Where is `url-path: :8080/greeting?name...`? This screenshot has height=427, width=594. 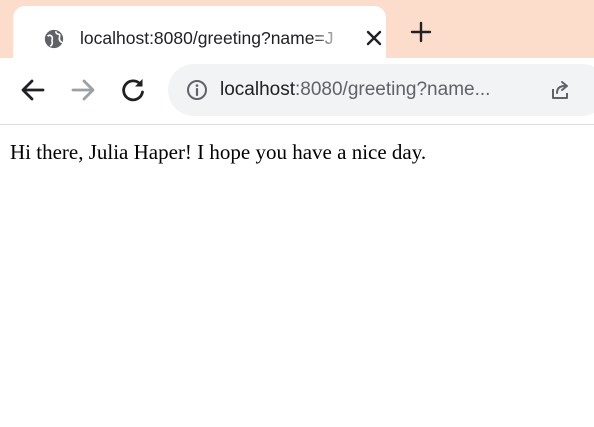 url-path: :8080/greeting?name... is located at coordinates (393, 89).